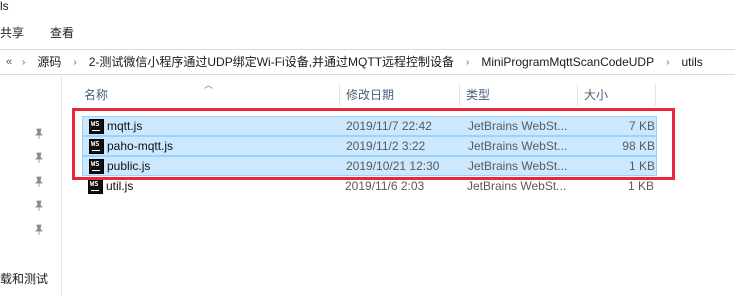  What do you see at coordinates (140, 146) in the screenshot?
I see `file-name: paho-mqtt.js` at bounding box center [140, 146].